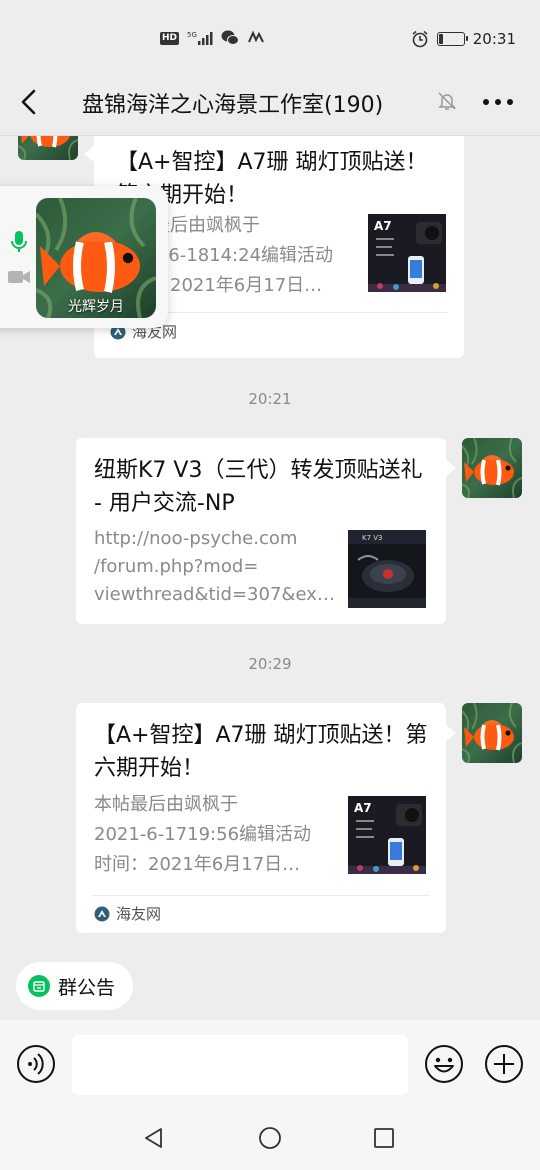 This screenshot has height=1170, width=540. I want to click on caller-preview: 光辉岁月, so click(96, 258).